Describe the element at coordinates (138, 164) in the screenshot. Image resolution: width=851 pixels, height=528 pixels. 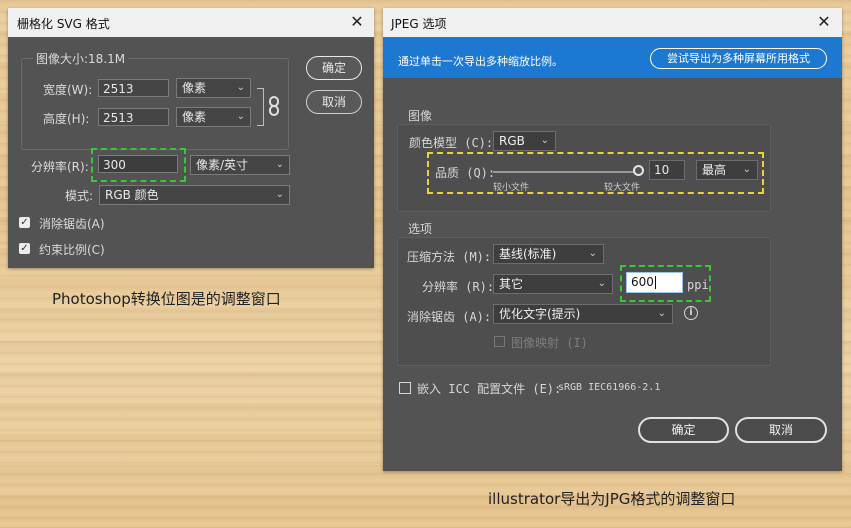
I see `resolution-field: 300` at that location.